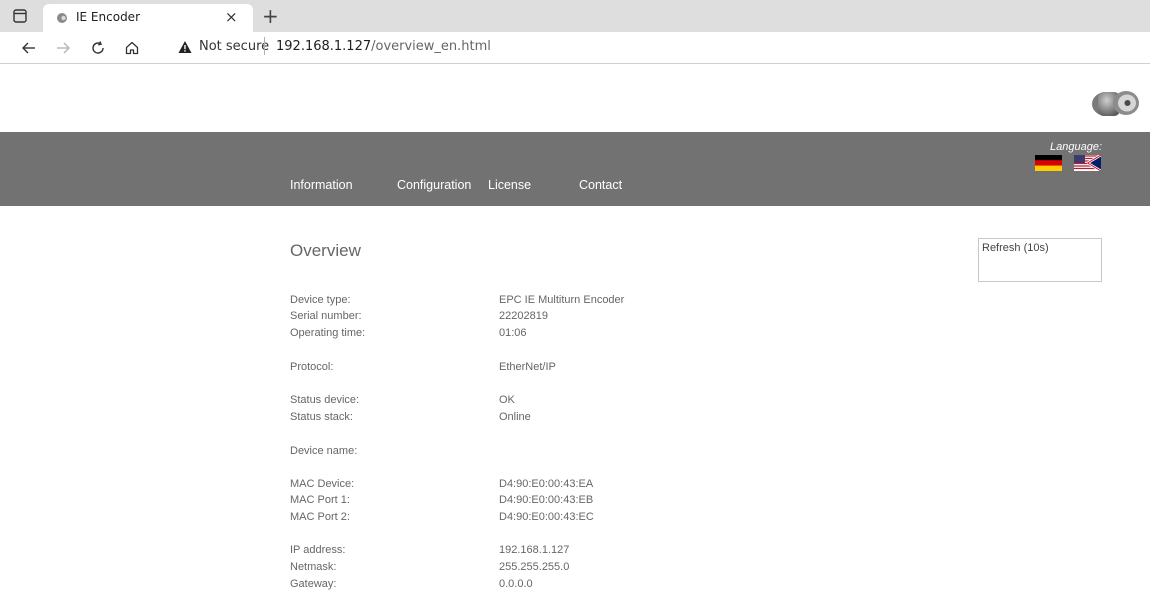 Image resolution: width=1150 pixels, height=595 pixels. I want to click on info-value: 192.168.1.127, so click(534, 550).